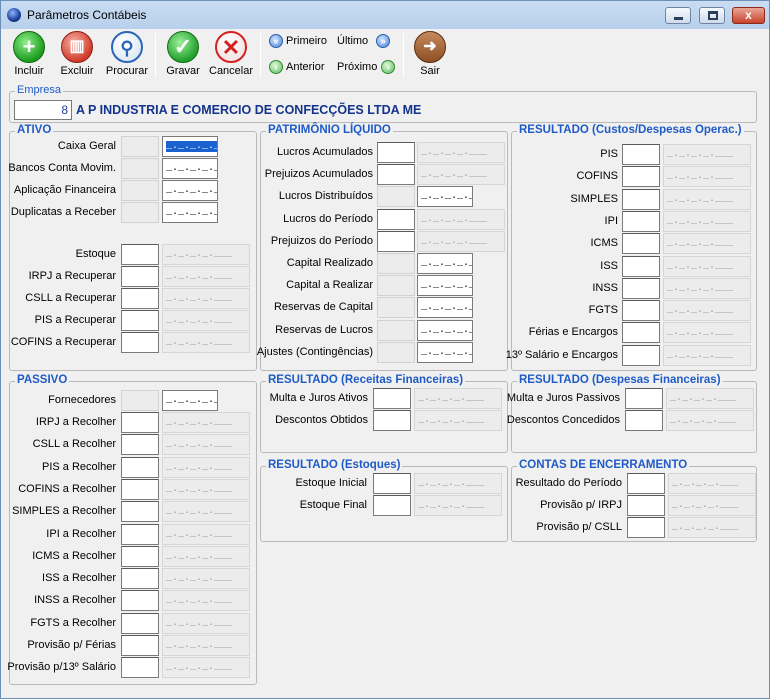 The height and width of the screenshot is (699, 770). Describe the element at coordinates (712, 483) in the screenshot. I see `resultado-do-periodo-account-field: _._._._.___` at that location.